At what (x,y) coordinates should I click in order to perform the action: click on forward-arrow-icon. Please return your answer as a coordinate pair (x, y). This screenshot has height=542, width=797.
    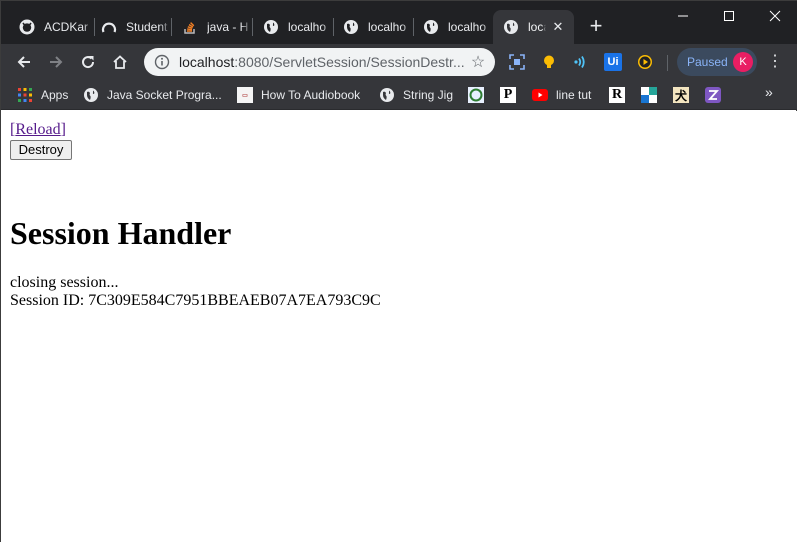
    Looking at the image, I should click on (56, 62).